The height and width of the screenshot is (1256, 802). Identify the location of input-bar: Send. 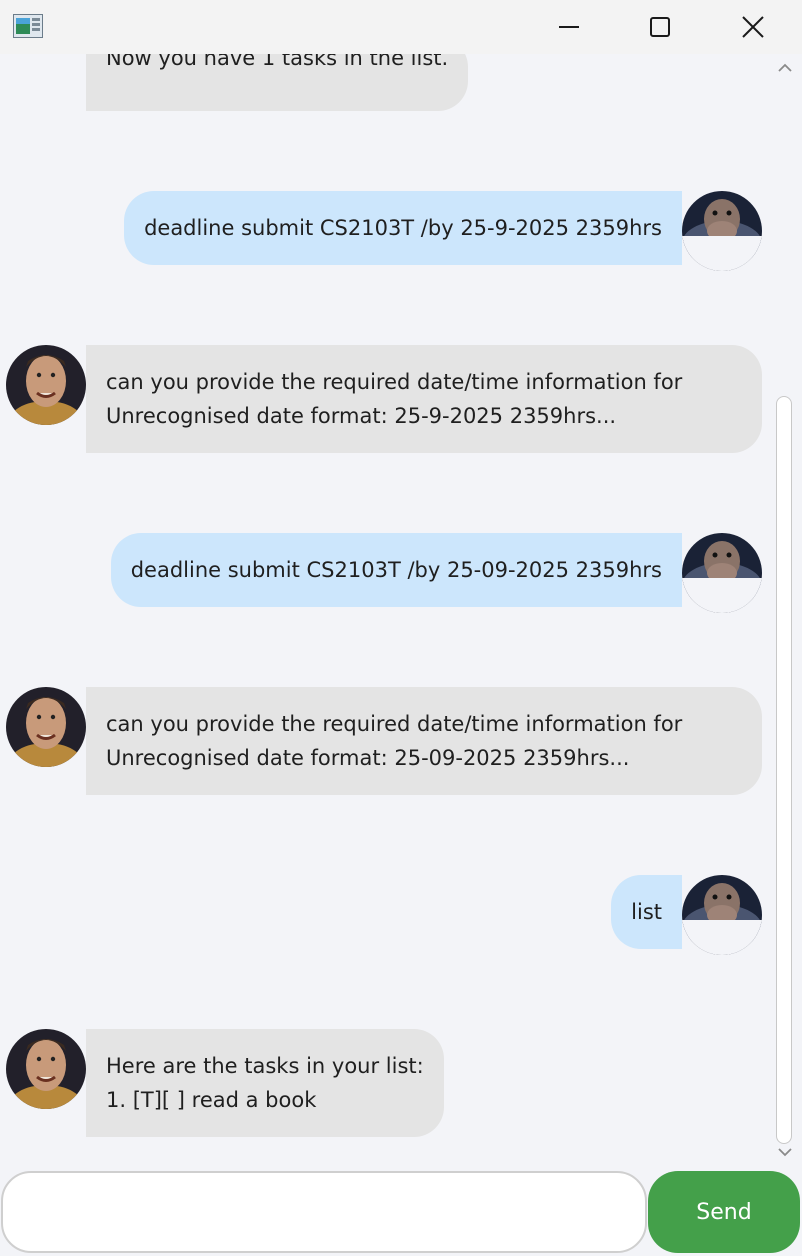
(401, 1211).